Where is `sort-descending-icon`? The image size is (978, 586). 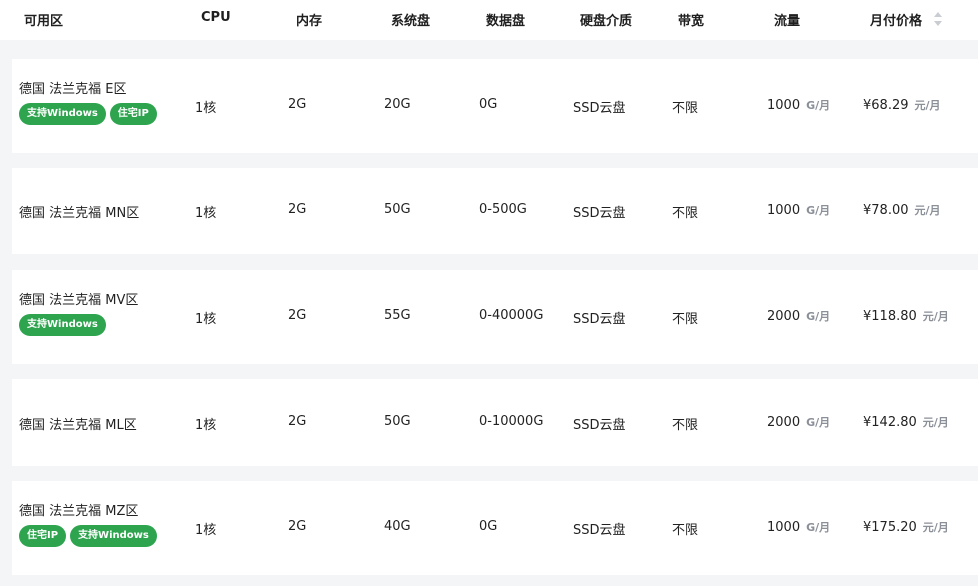 sort-descending-icon is located at coordinates (938, 23).